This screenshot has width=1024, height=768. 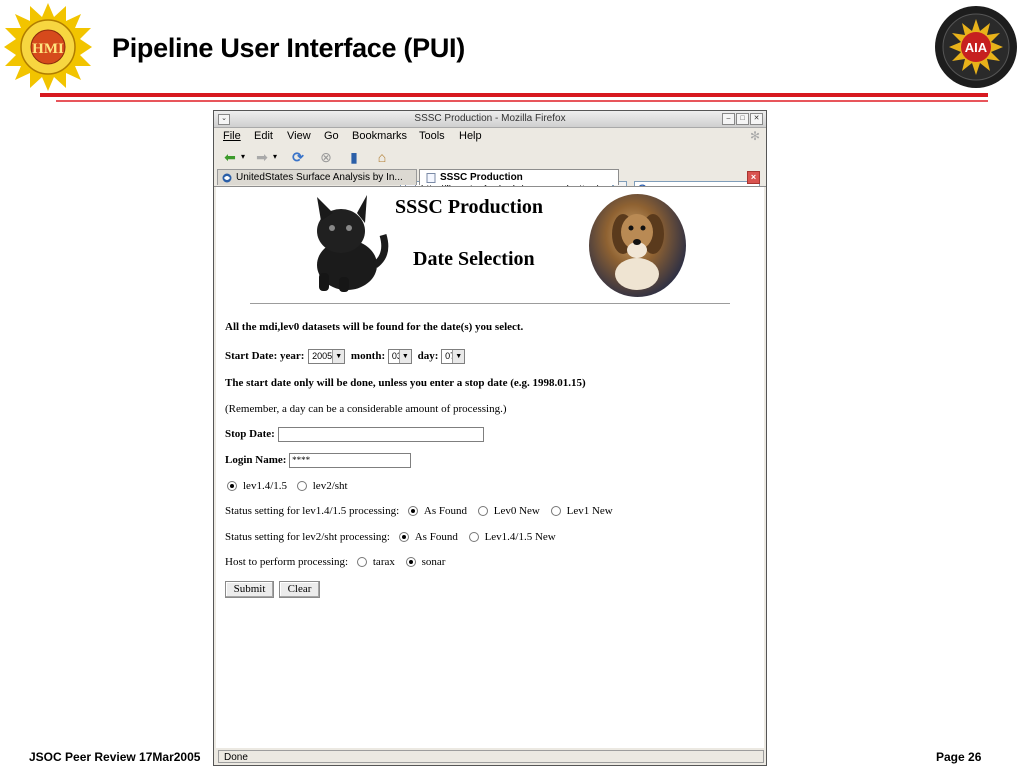 What do you see at coordinates (482, 511) in the screenshot?
I see `radio-status15-lev0-new` at bounding box center [482, 511].